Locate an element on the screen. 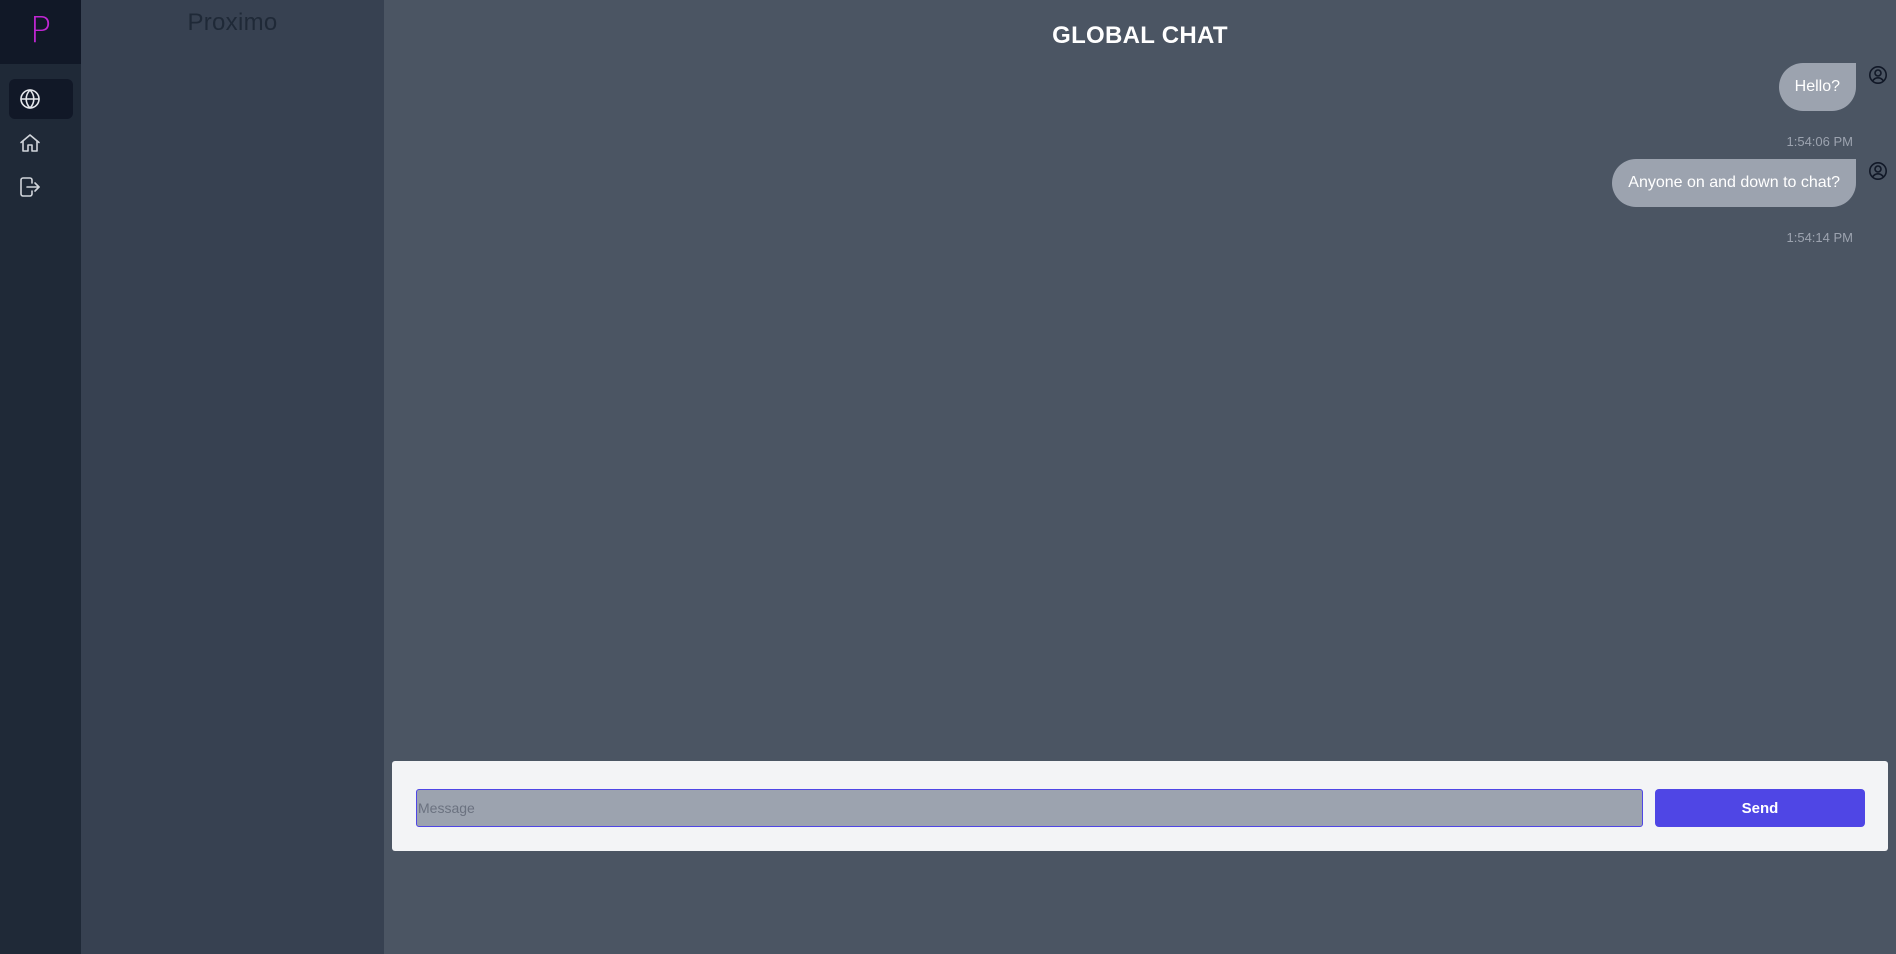 This screenshot has width=1896, height=954. nav-global-chat is located at coordinates (41, 99).